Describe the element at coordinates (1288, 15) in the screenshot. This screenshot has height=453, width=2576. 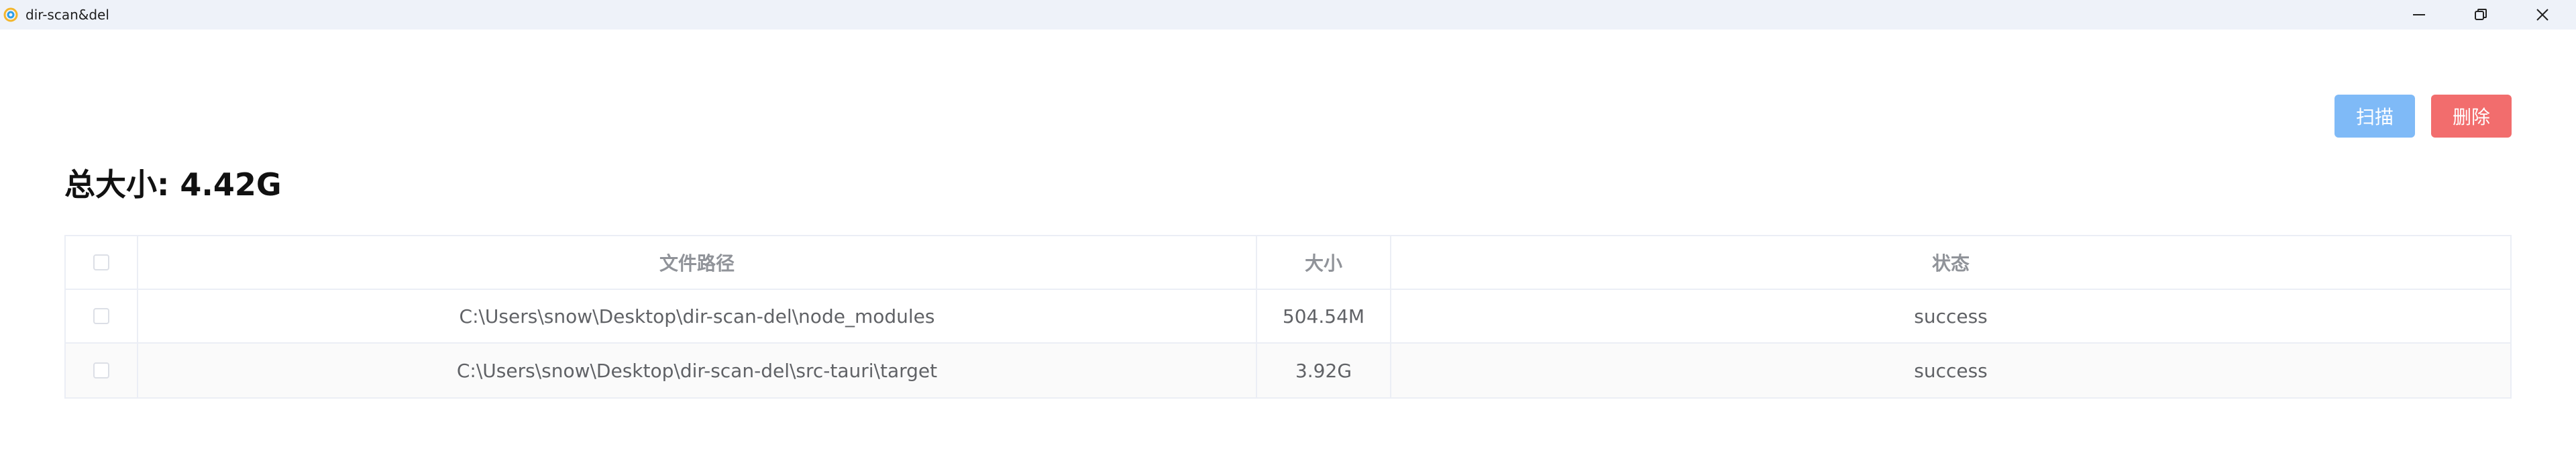
I see `title-bar: dir-scan&del` at that location.